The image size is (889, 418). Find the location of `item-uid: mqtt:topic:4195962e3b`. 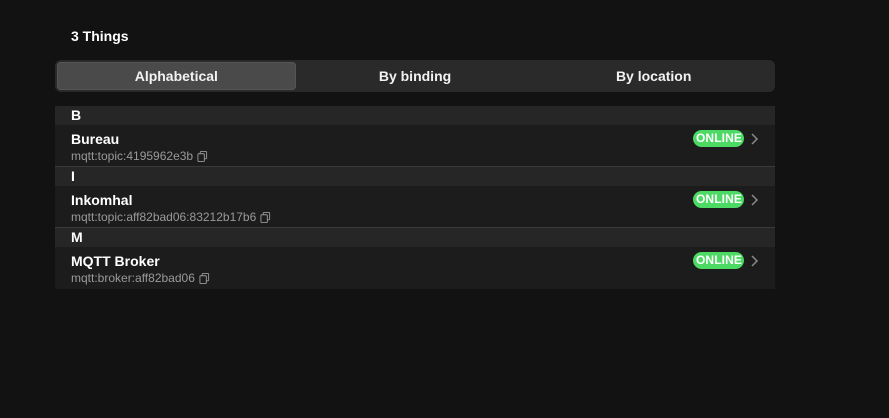

item-uid: mqtt:topic:4195962e3b is located at coordinates (139, 156).